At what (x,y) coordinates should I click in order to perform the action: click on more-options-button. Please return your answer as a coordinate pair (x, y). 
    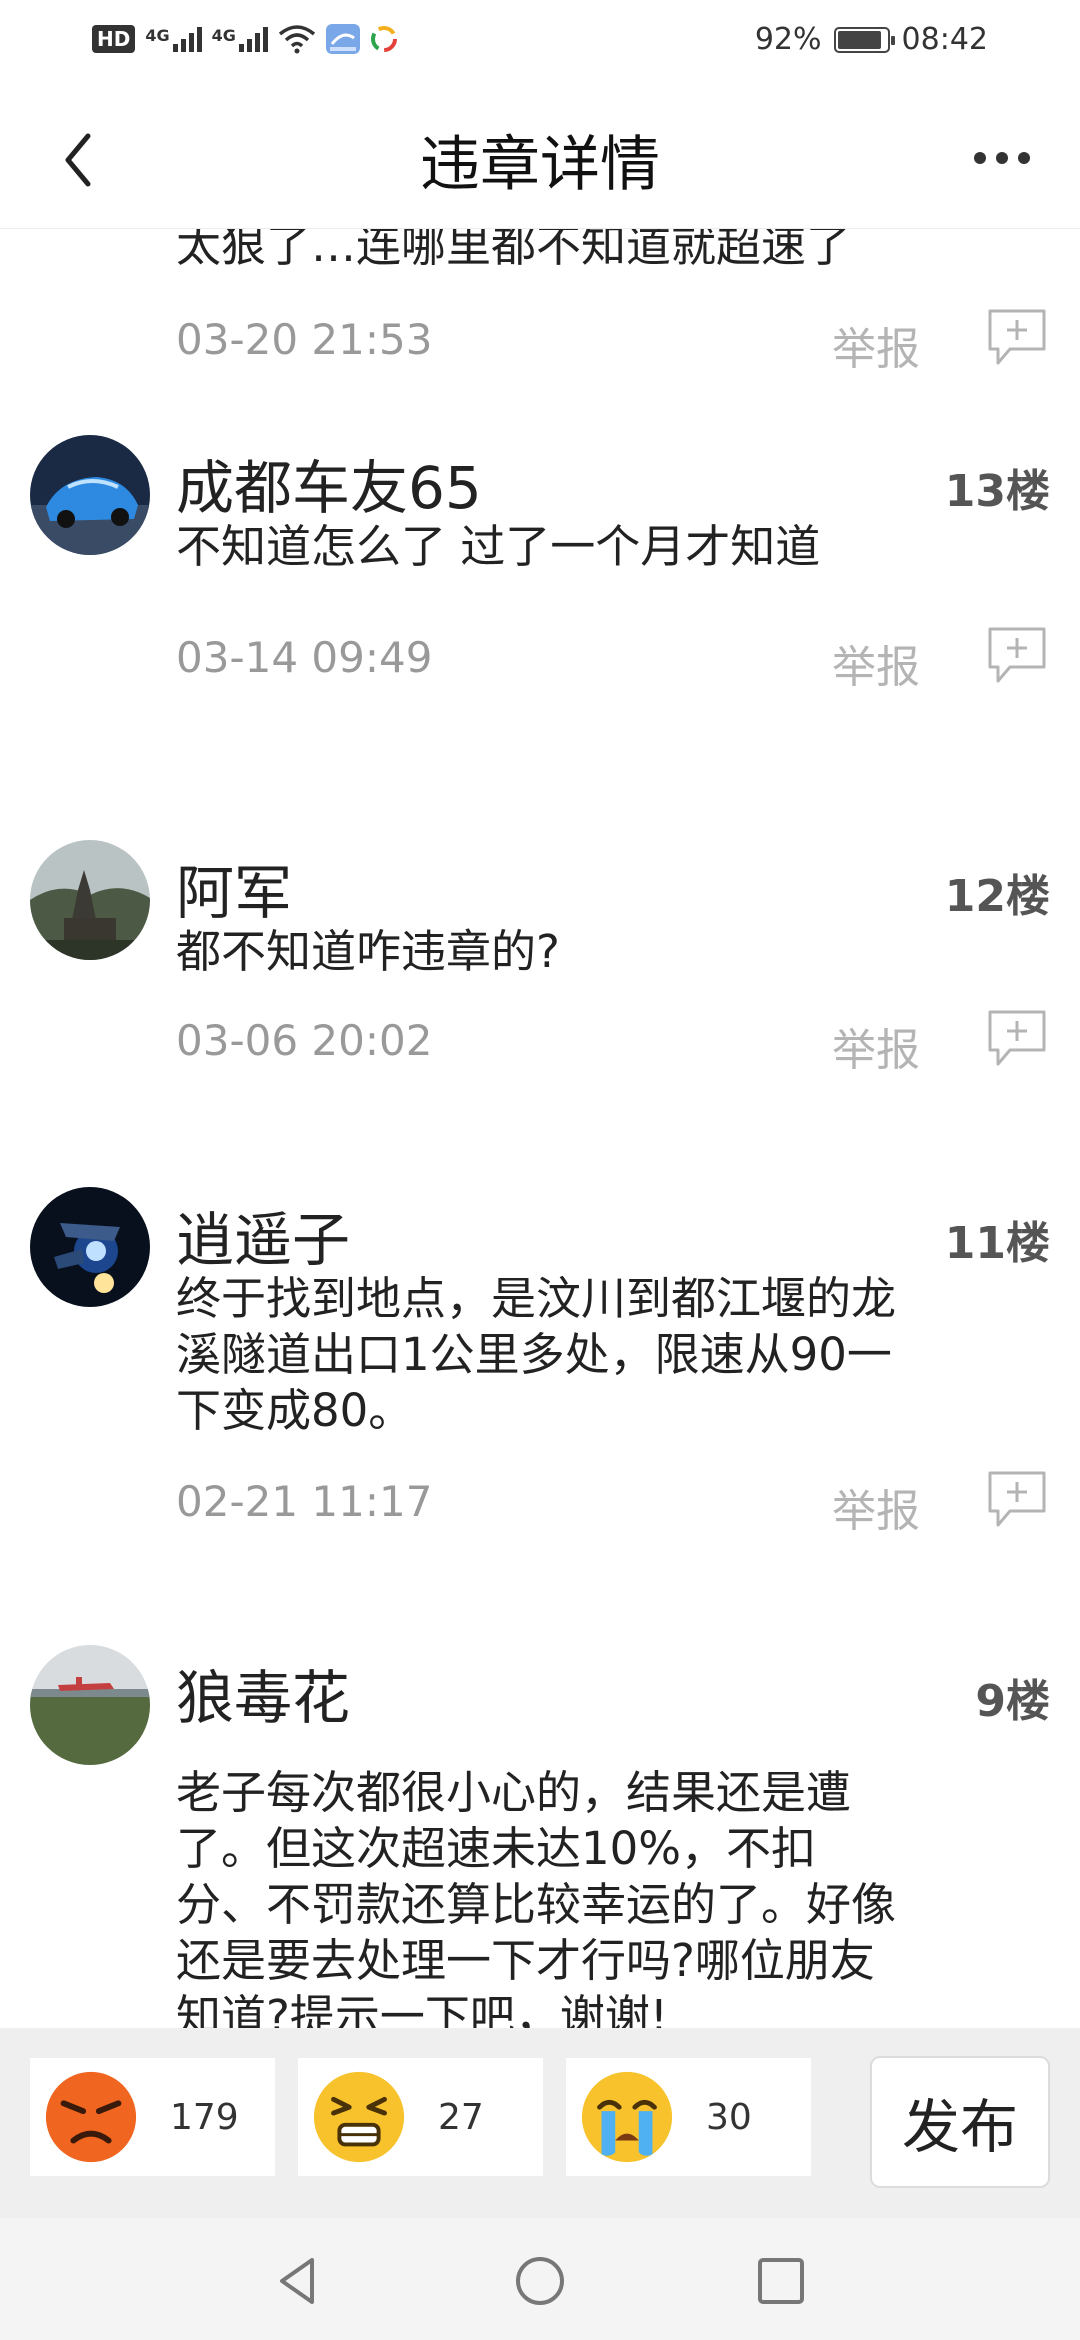
    Looking at the image, I should click on (1002, 158).